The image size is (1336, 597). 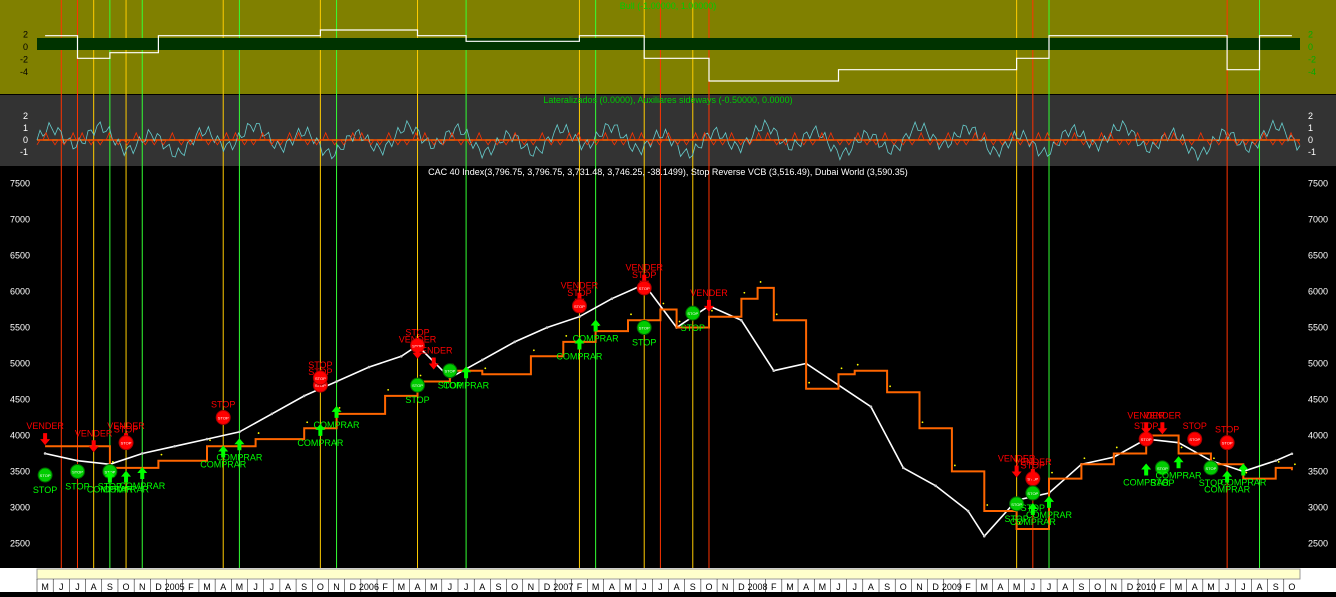 I want to click on month-label-3: A, so click(x=94, y=587).